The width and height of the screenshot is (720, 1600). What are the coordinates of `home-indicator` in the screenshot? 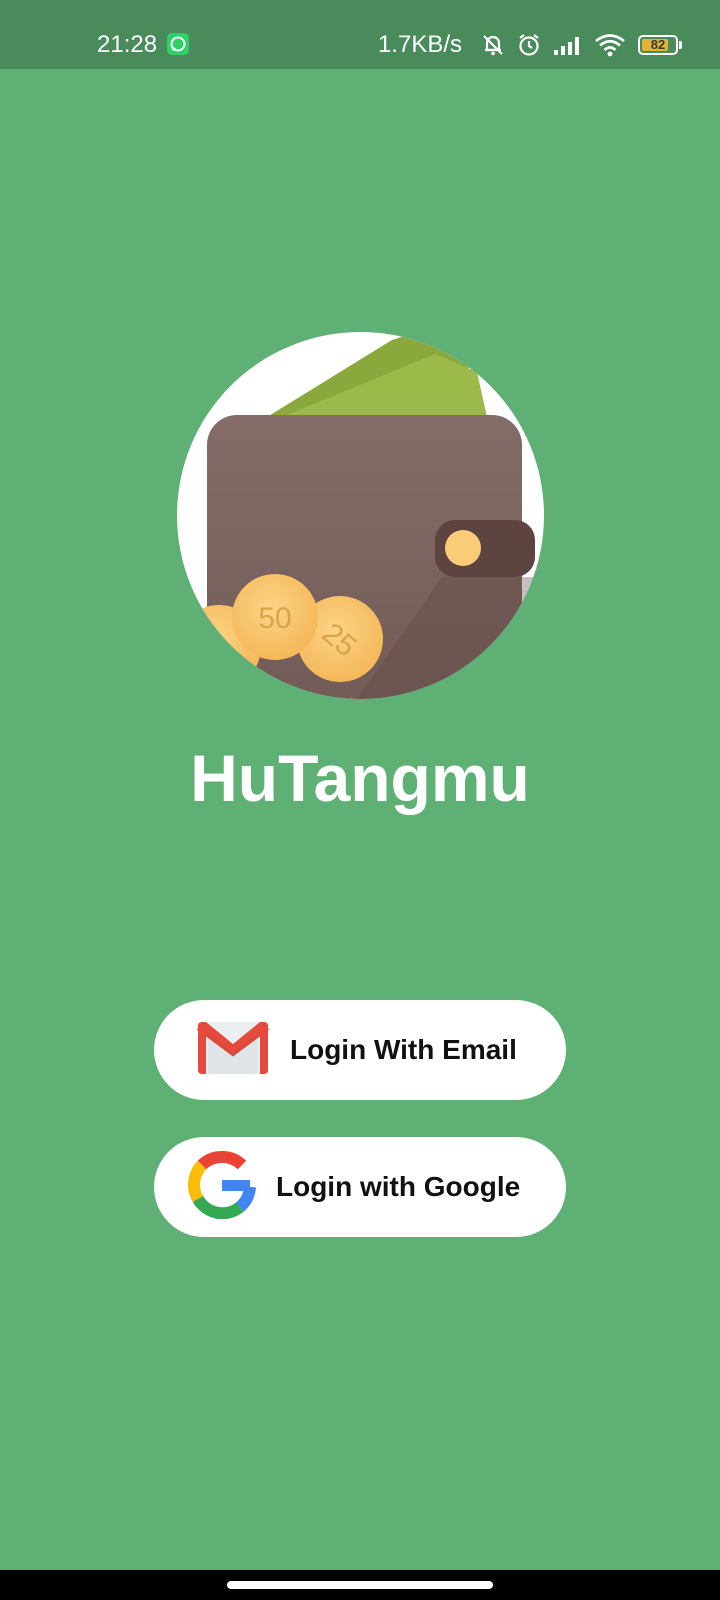 It's located at (360, 1585).